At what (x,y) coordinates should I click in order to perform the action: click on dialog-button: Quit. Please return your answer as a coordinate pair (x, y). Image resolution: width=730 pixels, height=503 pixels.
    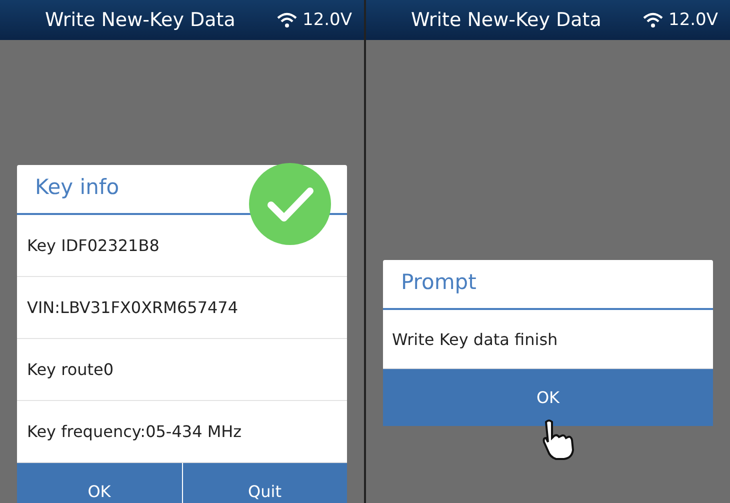
    Looking at the image, I should click on (264, 483).